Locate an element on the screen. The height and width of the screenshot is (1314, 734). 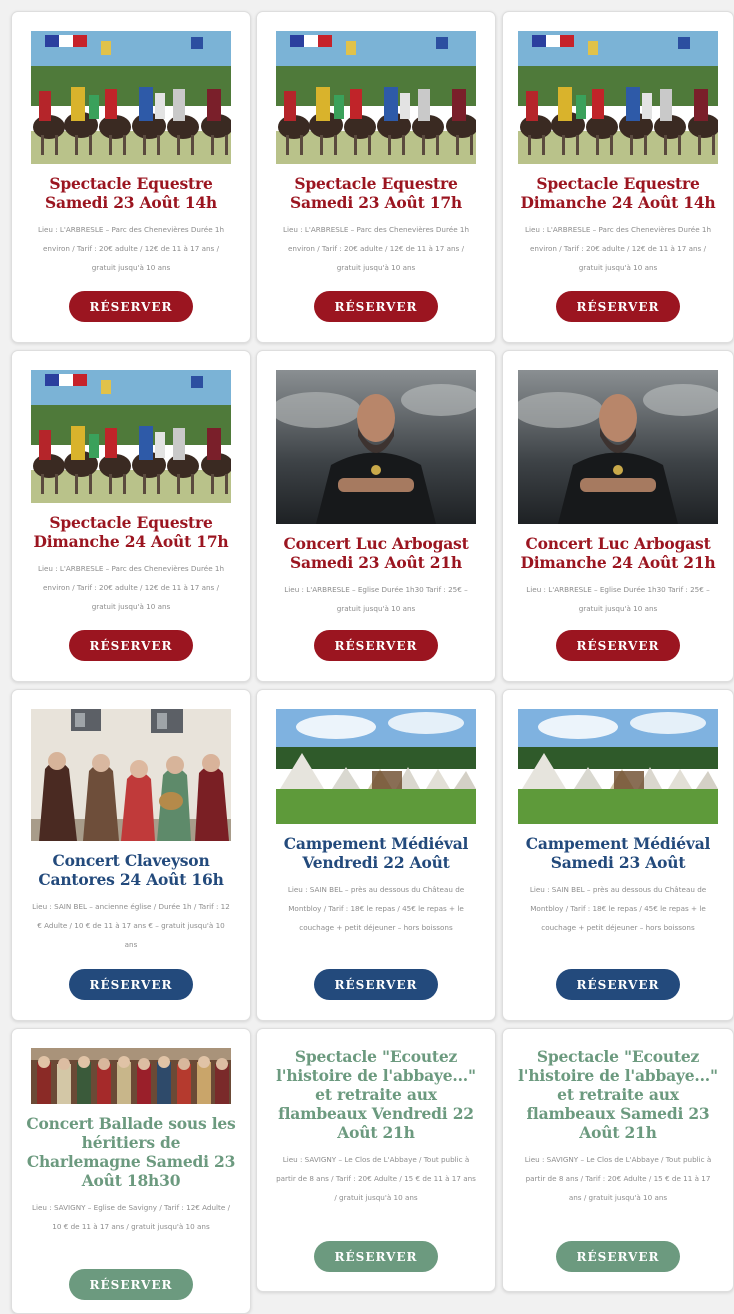
event-title: Concert Claveyson Cantores 24 Août 16h is located at coordinates (131, 870).